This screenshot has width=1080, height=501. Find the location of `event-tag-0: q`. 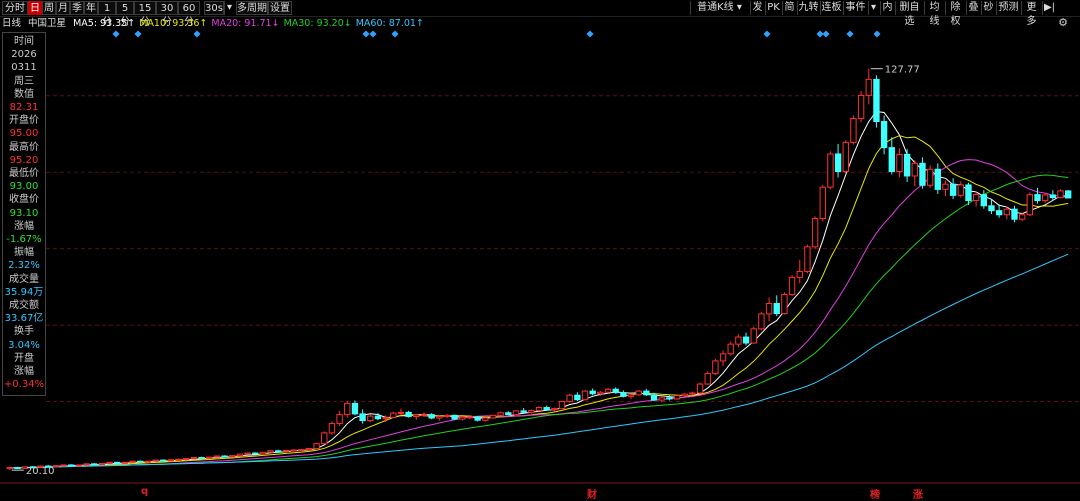

event-tag-0: q is located at coordinates (144, 491).